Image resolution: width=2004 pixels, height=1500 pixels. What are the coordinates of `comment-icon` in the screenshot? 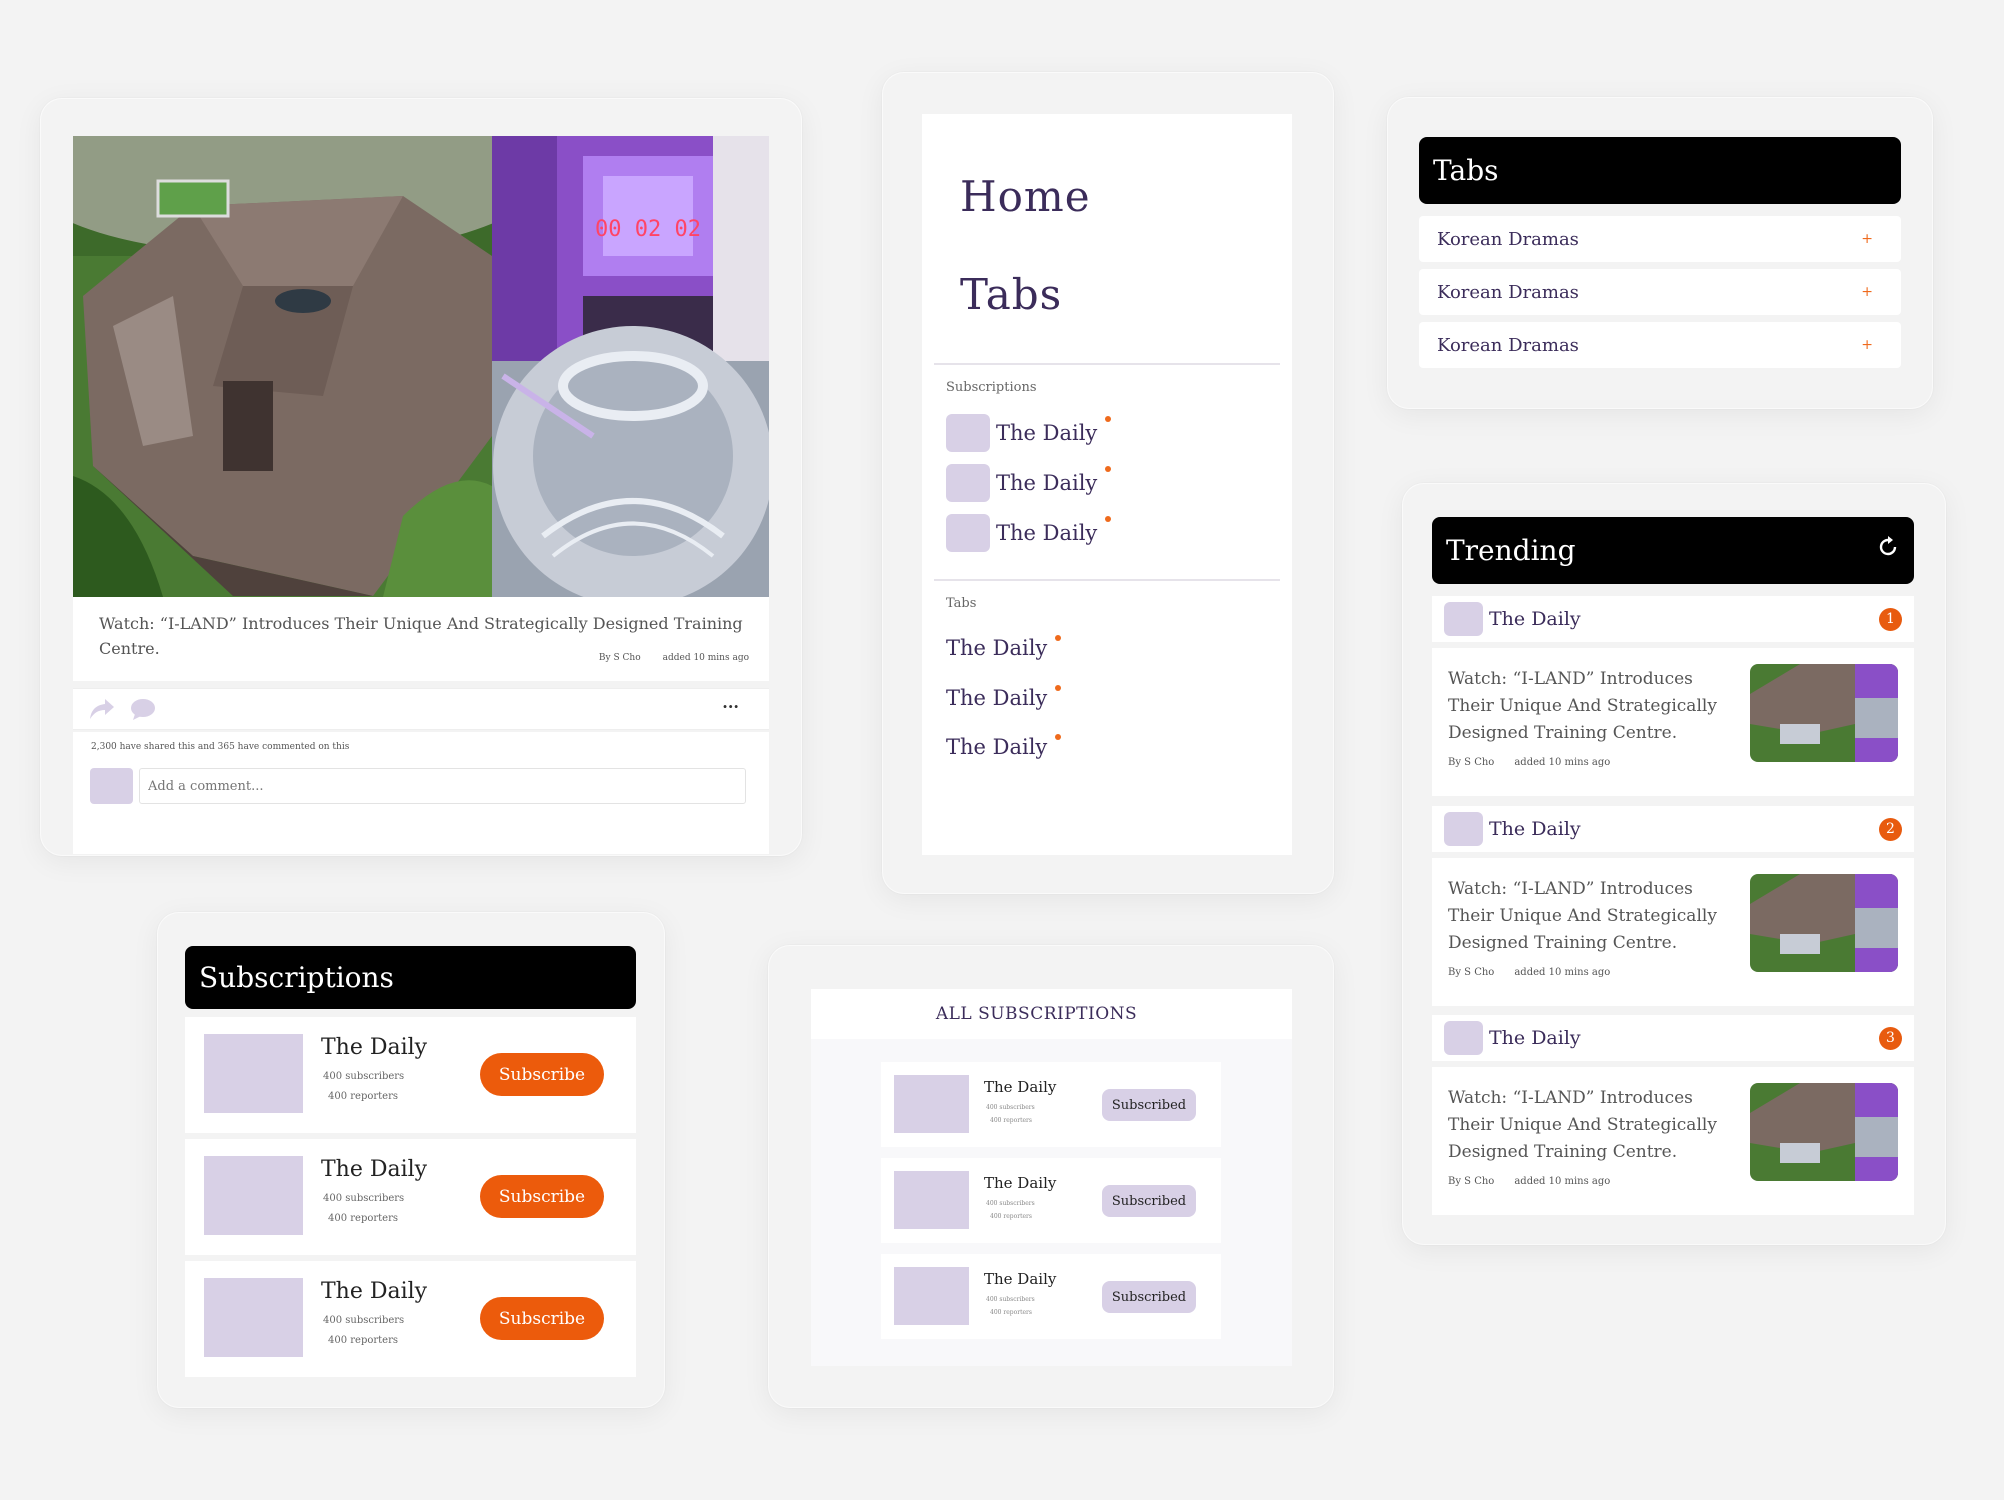 It's located at (143, 711).